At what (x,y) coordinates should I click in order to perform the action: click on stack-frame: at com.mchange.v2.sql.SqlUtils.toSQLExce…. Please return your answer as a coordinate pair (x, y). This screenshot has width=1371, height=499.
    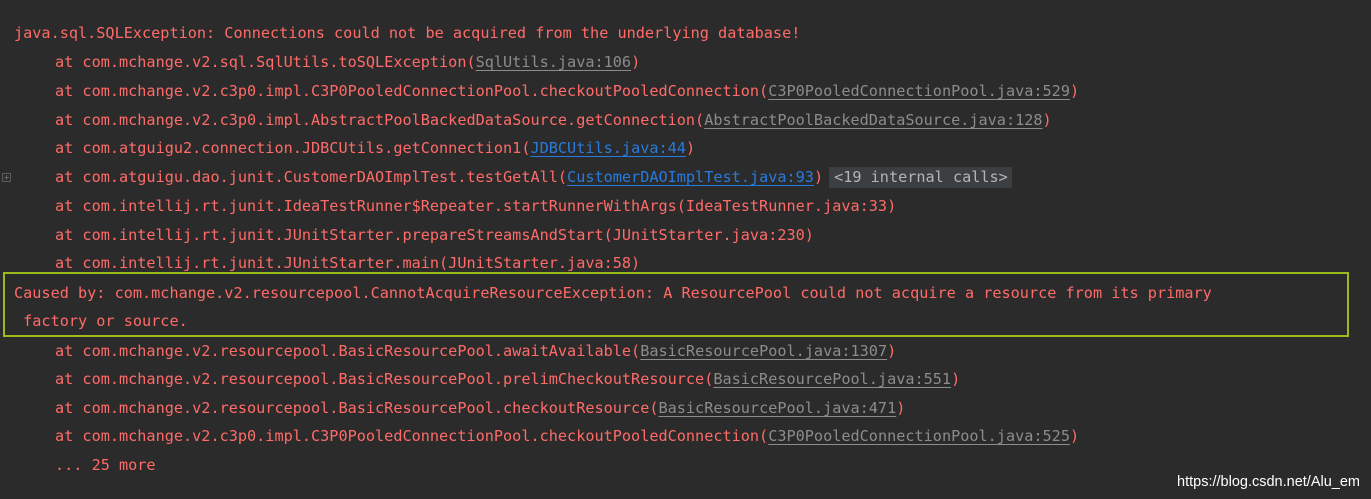
    Looking at the image, I should click on (348, 62).